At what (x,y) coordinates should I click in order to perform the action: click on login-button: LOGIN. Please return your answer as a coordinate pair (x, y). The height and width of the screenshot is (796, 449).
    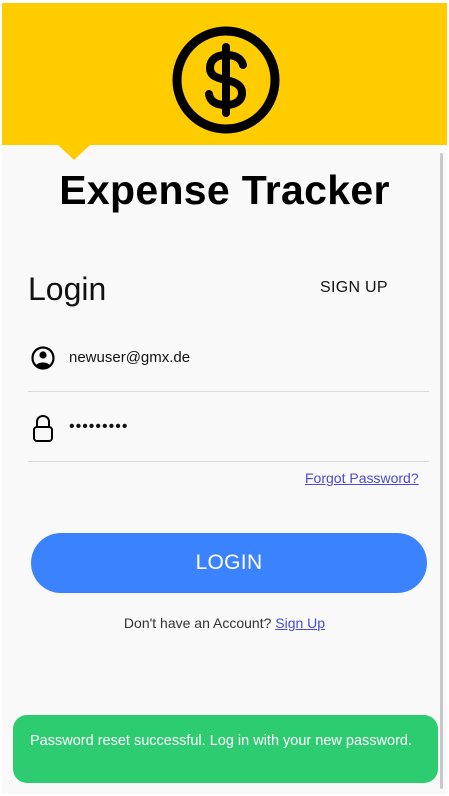
    Looking at the image, I should click on (229, 563).